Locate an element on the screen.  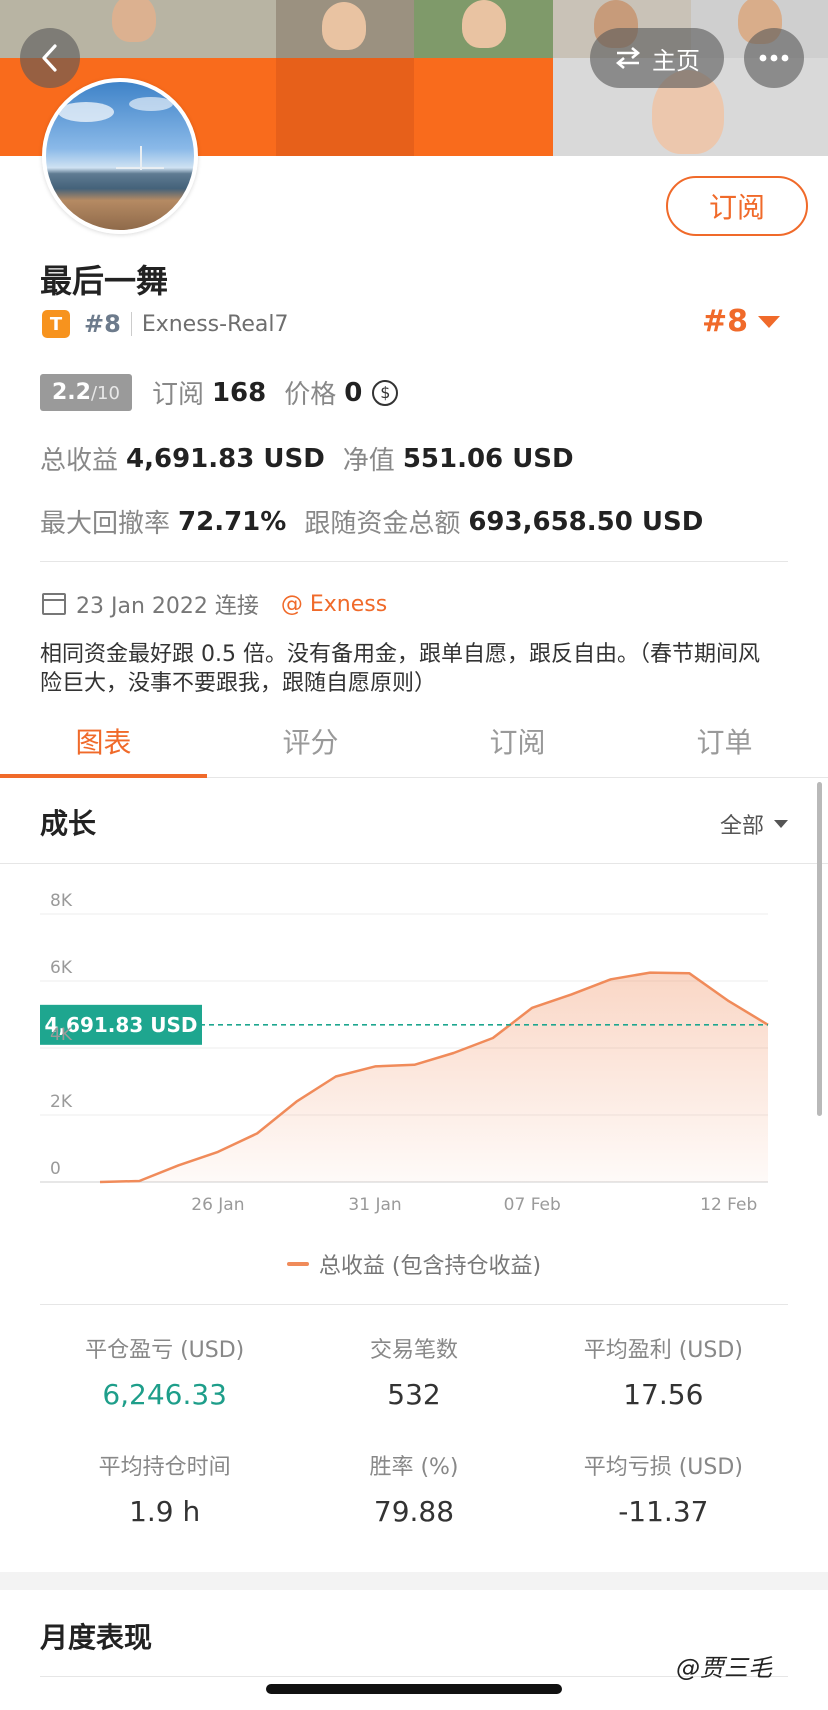
calendar-icon is located at coordinates (54, 604).